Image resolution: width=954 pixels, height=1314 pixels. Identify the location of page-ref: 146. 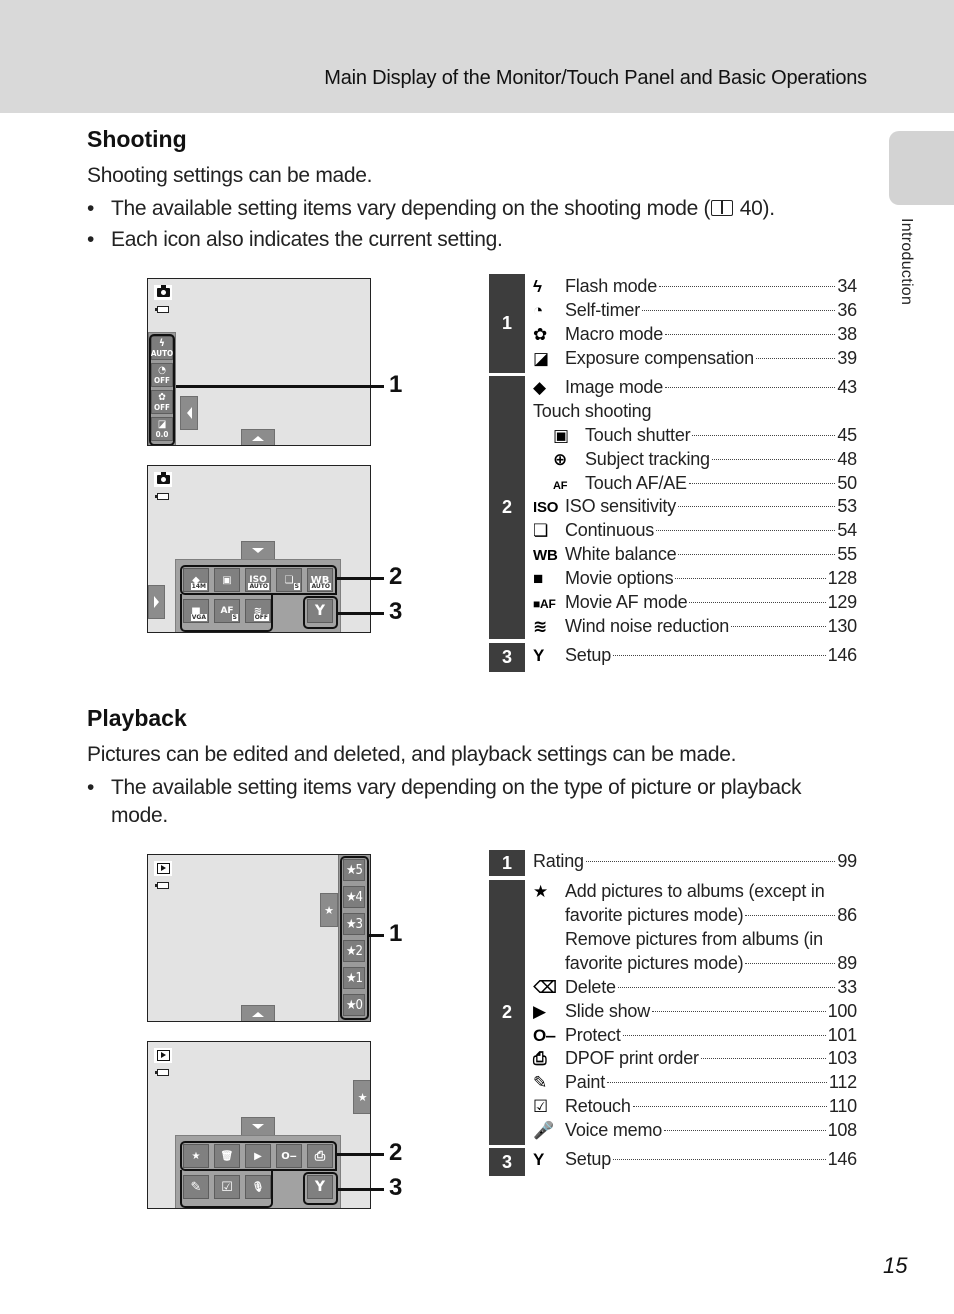
(842, 655).